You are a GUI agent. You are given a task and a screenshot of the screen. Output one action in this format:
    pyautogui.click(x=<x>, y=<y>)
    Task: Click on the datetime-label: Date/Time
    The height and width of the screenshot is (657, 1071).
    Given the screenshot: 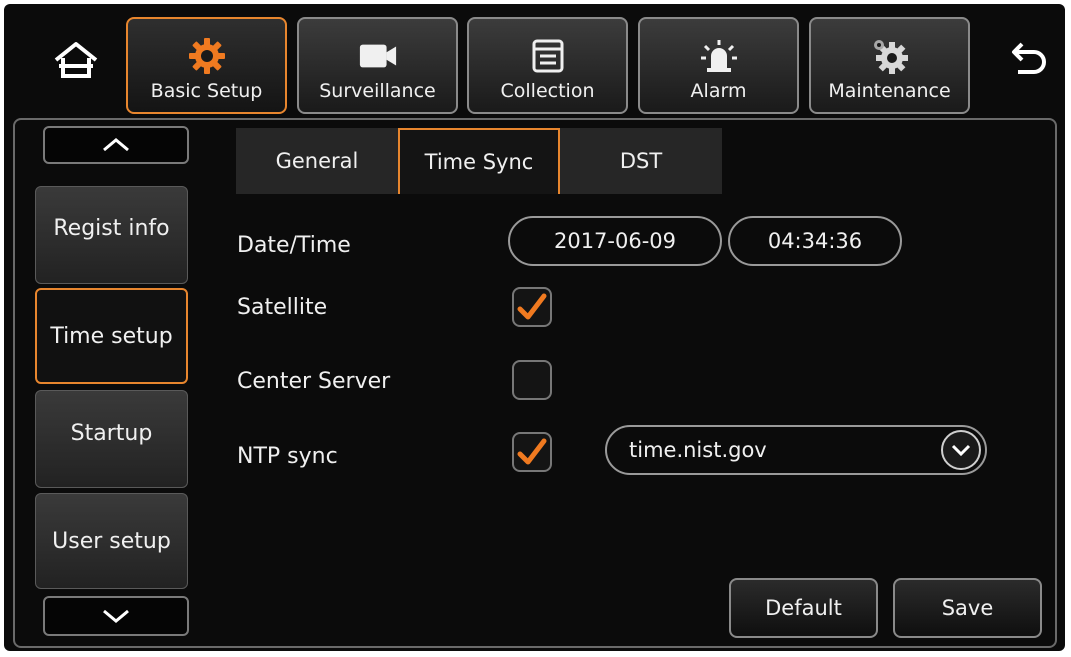 What is the action you would take?
    pyautogui.click(x=294, y=245)
    